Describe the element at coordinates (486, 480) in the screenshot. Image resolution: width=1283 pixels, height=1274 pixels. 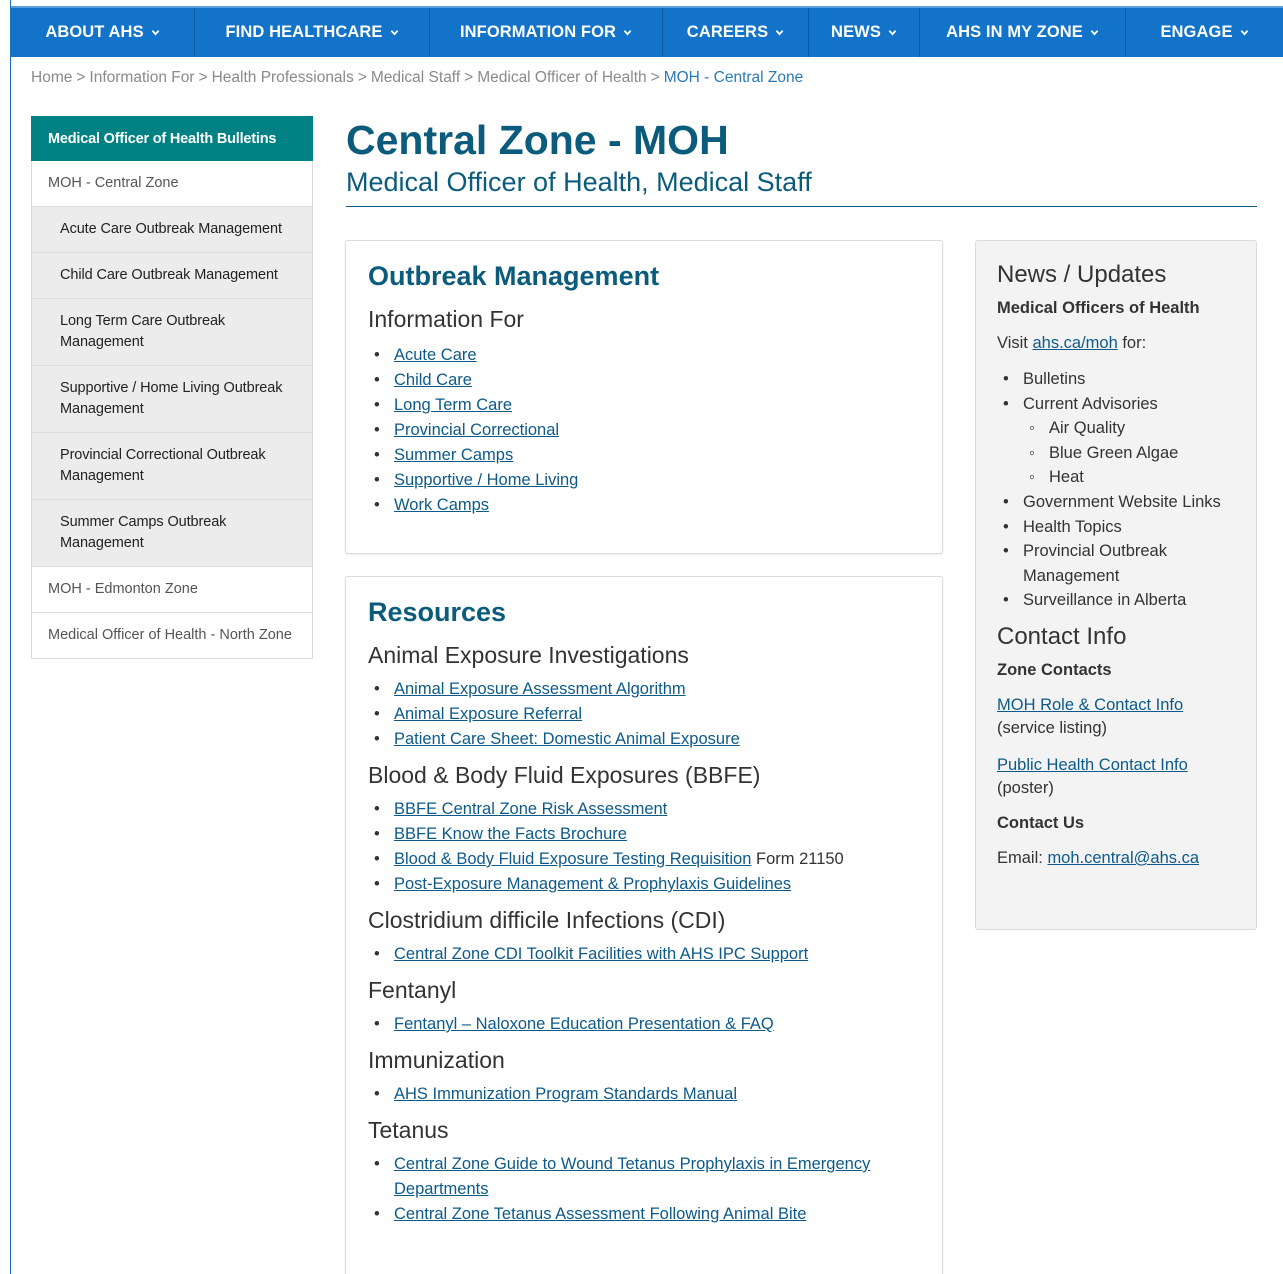
I see `link-supportive-home-living: Supportive / Home Living` at that location.